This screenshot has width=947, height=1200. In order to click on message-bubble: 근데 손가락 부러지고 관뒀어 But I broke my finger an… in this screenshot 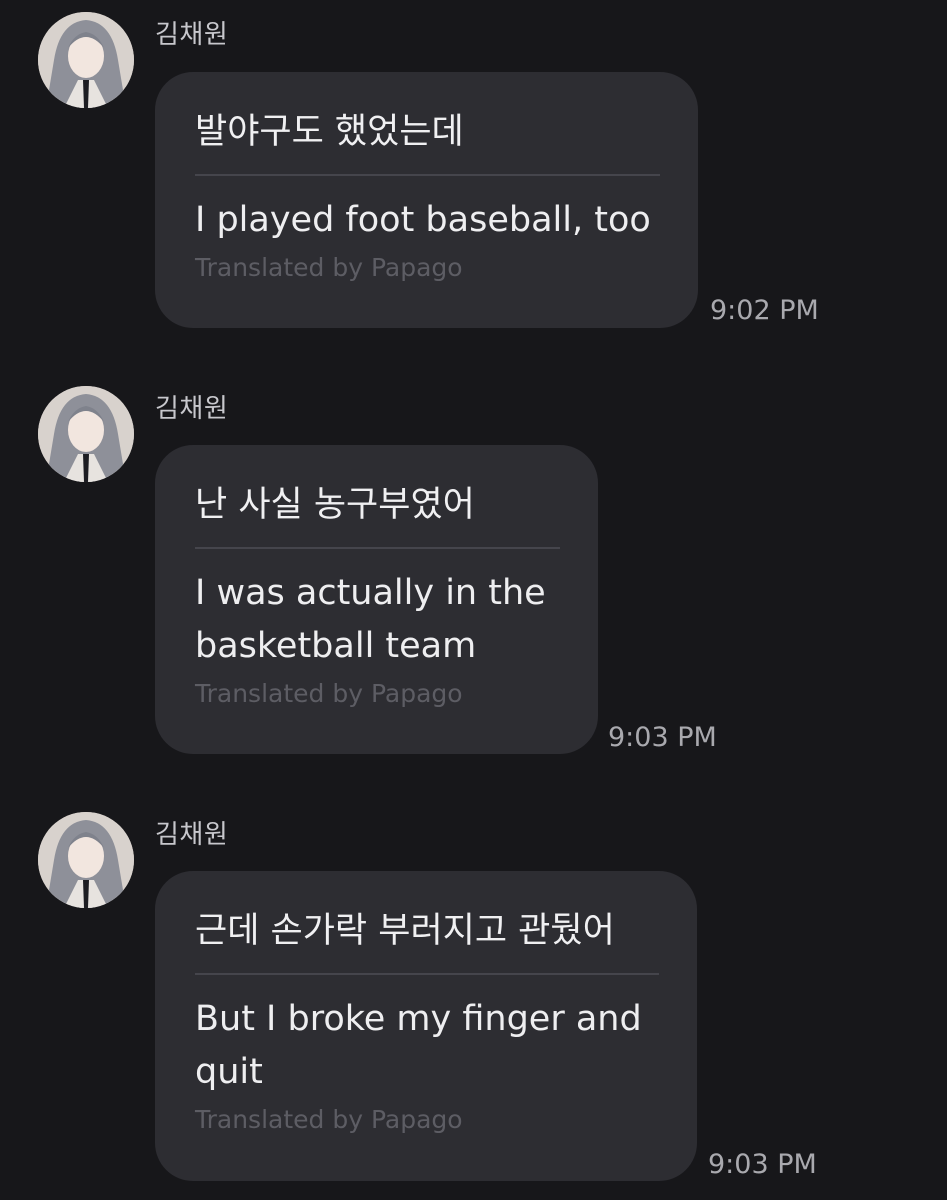, I will do `click(426, 1026)`.